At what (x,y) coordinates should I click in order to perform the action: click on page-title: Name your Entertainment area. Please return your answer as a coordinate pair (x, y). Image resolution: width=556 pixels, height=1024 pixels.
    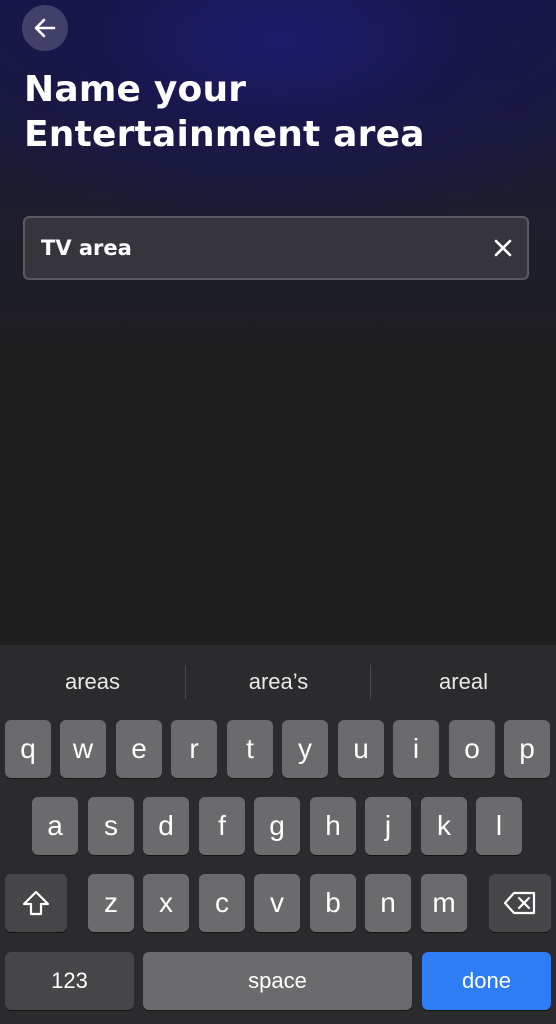
    Looking at the image, I should click on (274, 112).